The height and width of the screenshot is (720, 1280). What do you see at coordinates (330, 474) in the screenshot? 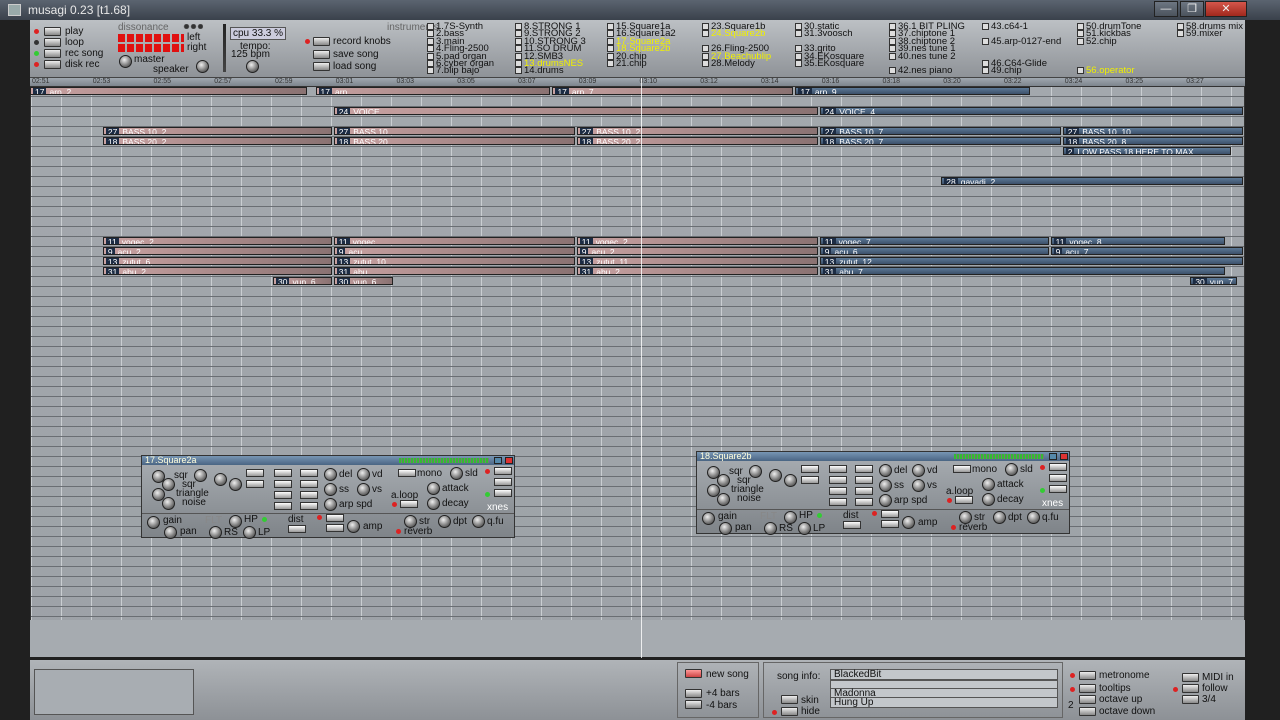
I see `del-knob` at bounding box center [330, 474].